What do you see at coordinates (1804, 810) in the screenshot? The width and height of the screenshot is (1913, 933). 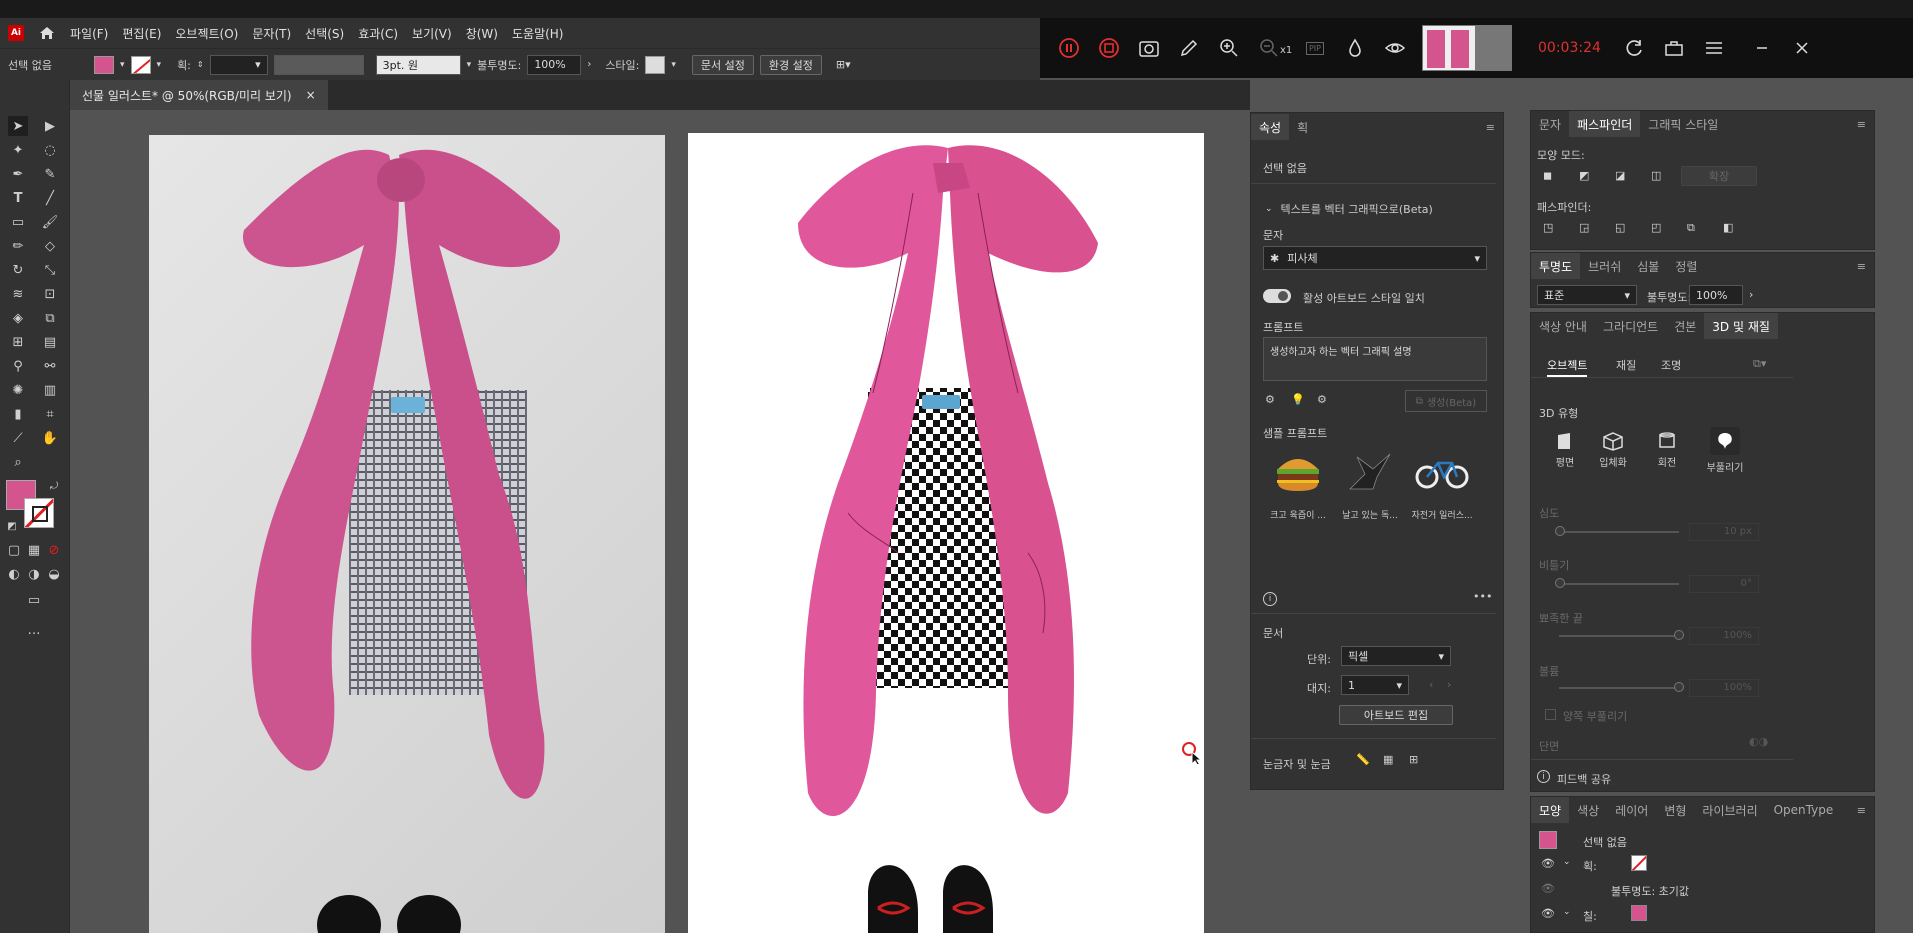 I see `tab-opentype: OpenType` at bounding box center [1804, 810].